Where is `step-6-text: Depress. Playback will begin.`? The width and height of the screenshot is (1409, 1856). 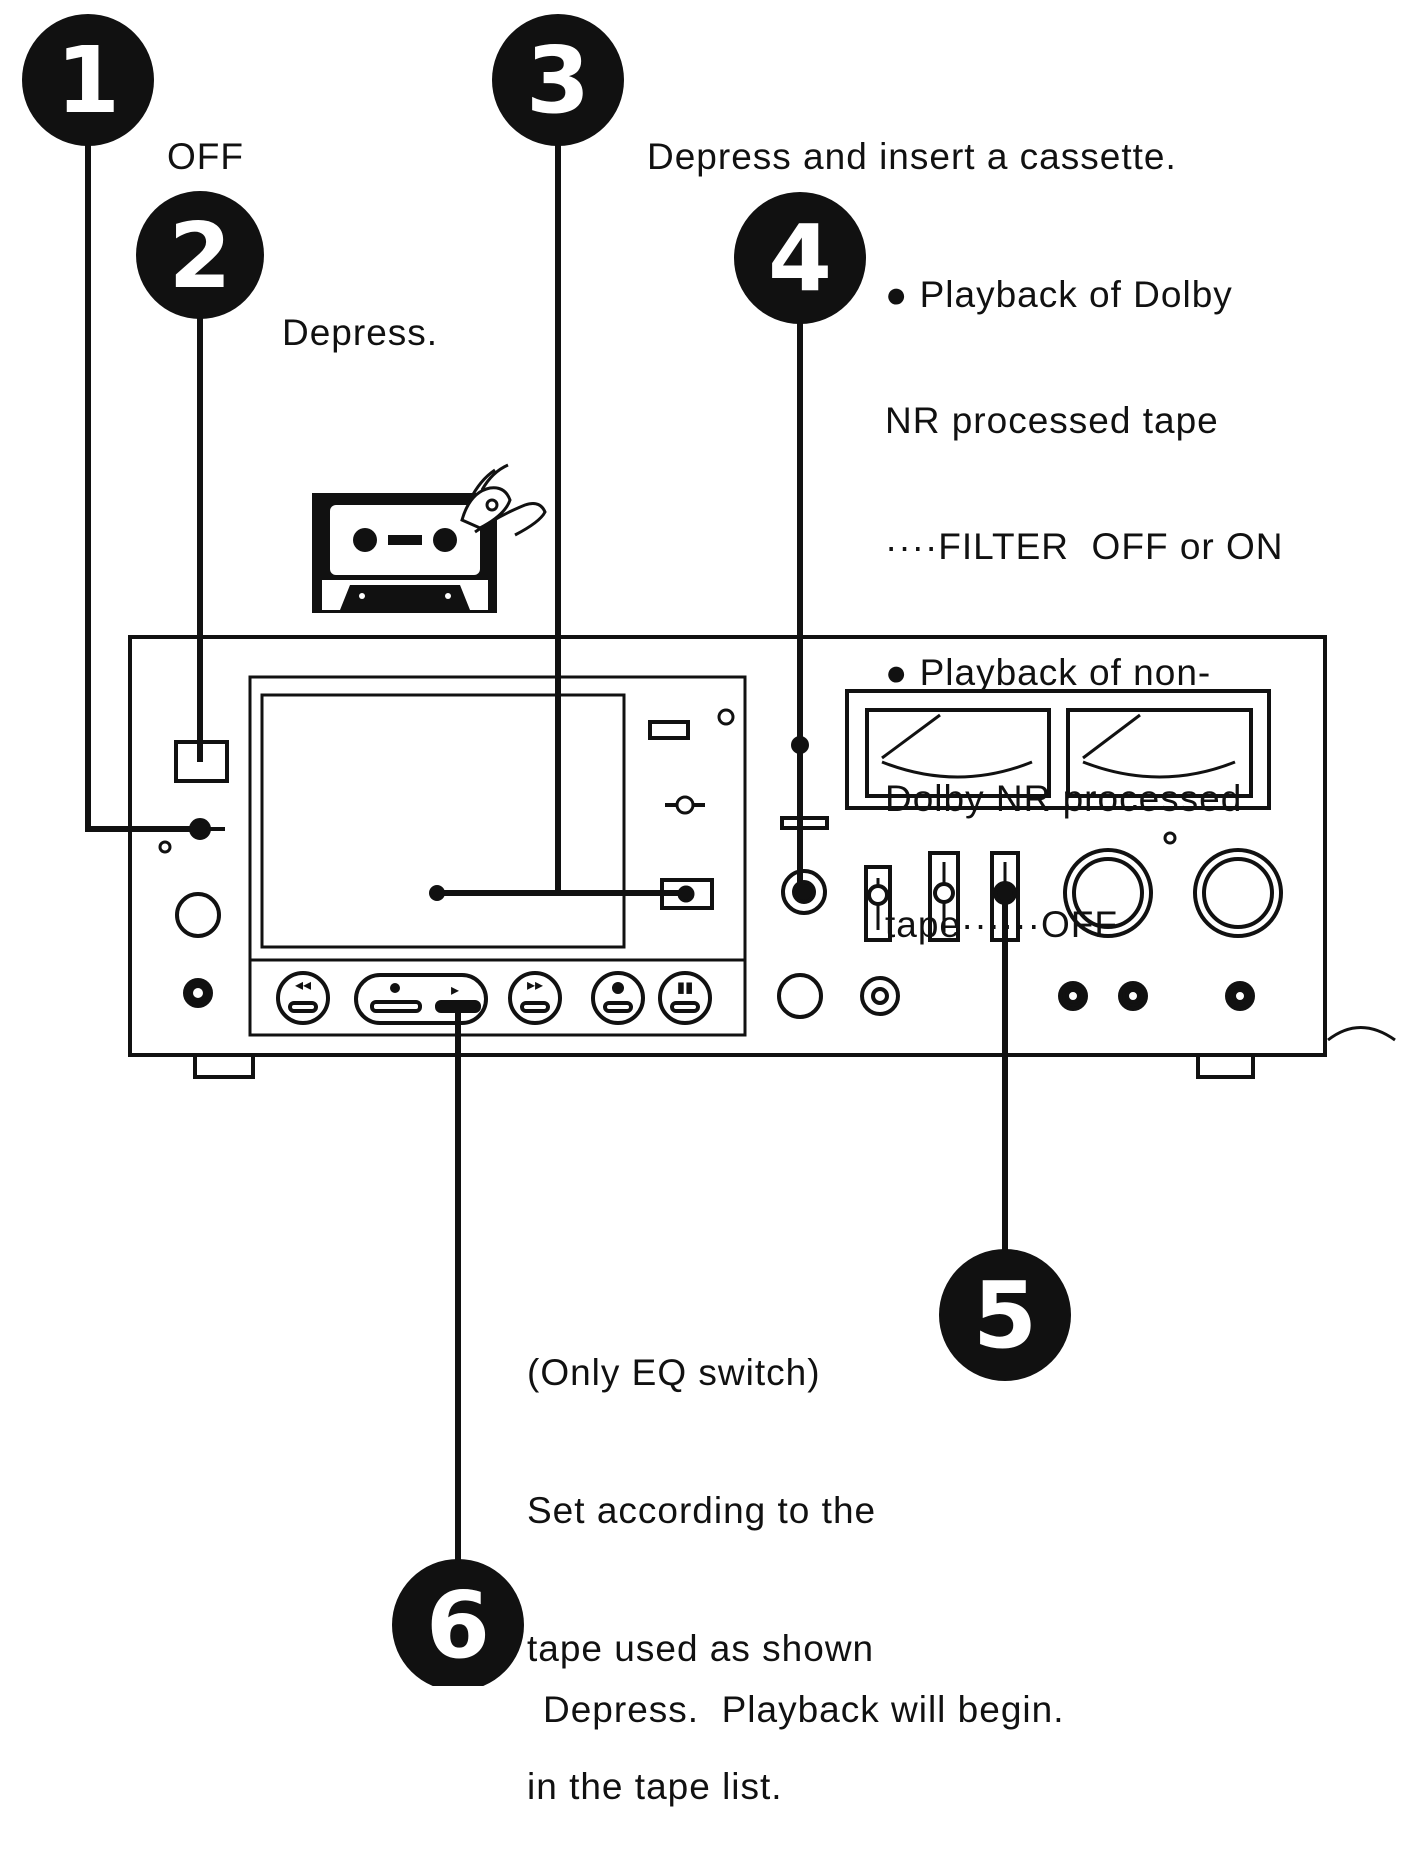 step-6-text: Depress. Playback will begin. is located at coordinates (804, 1689).